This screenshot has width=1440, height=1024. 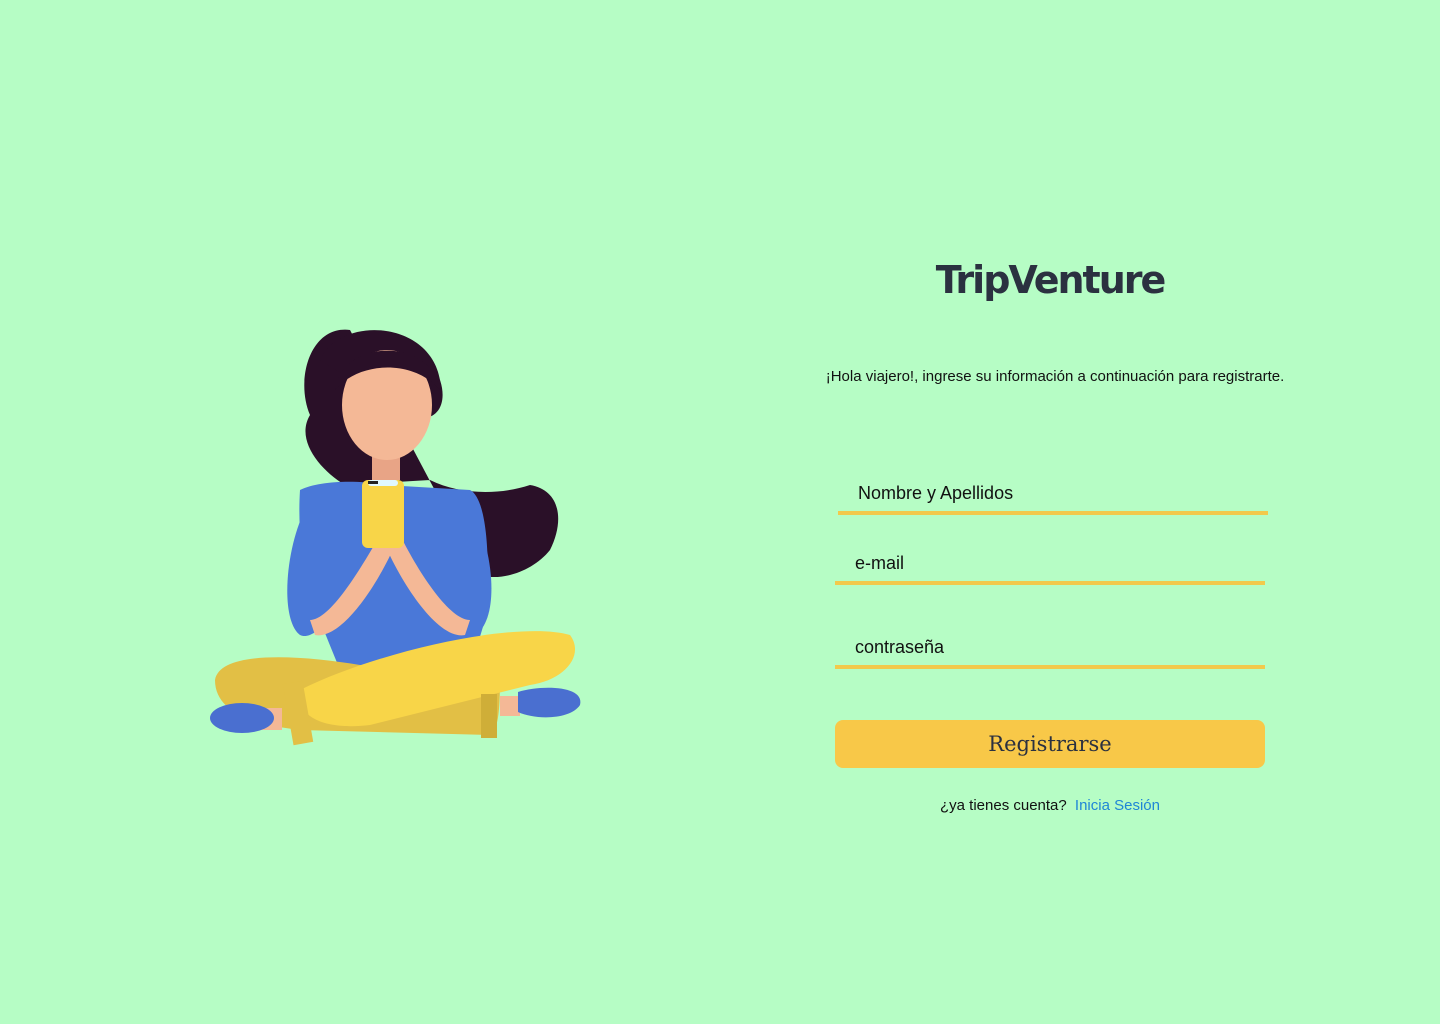 I want to click on login-link: Inicia Sesión, so click(x=1117, y=805).